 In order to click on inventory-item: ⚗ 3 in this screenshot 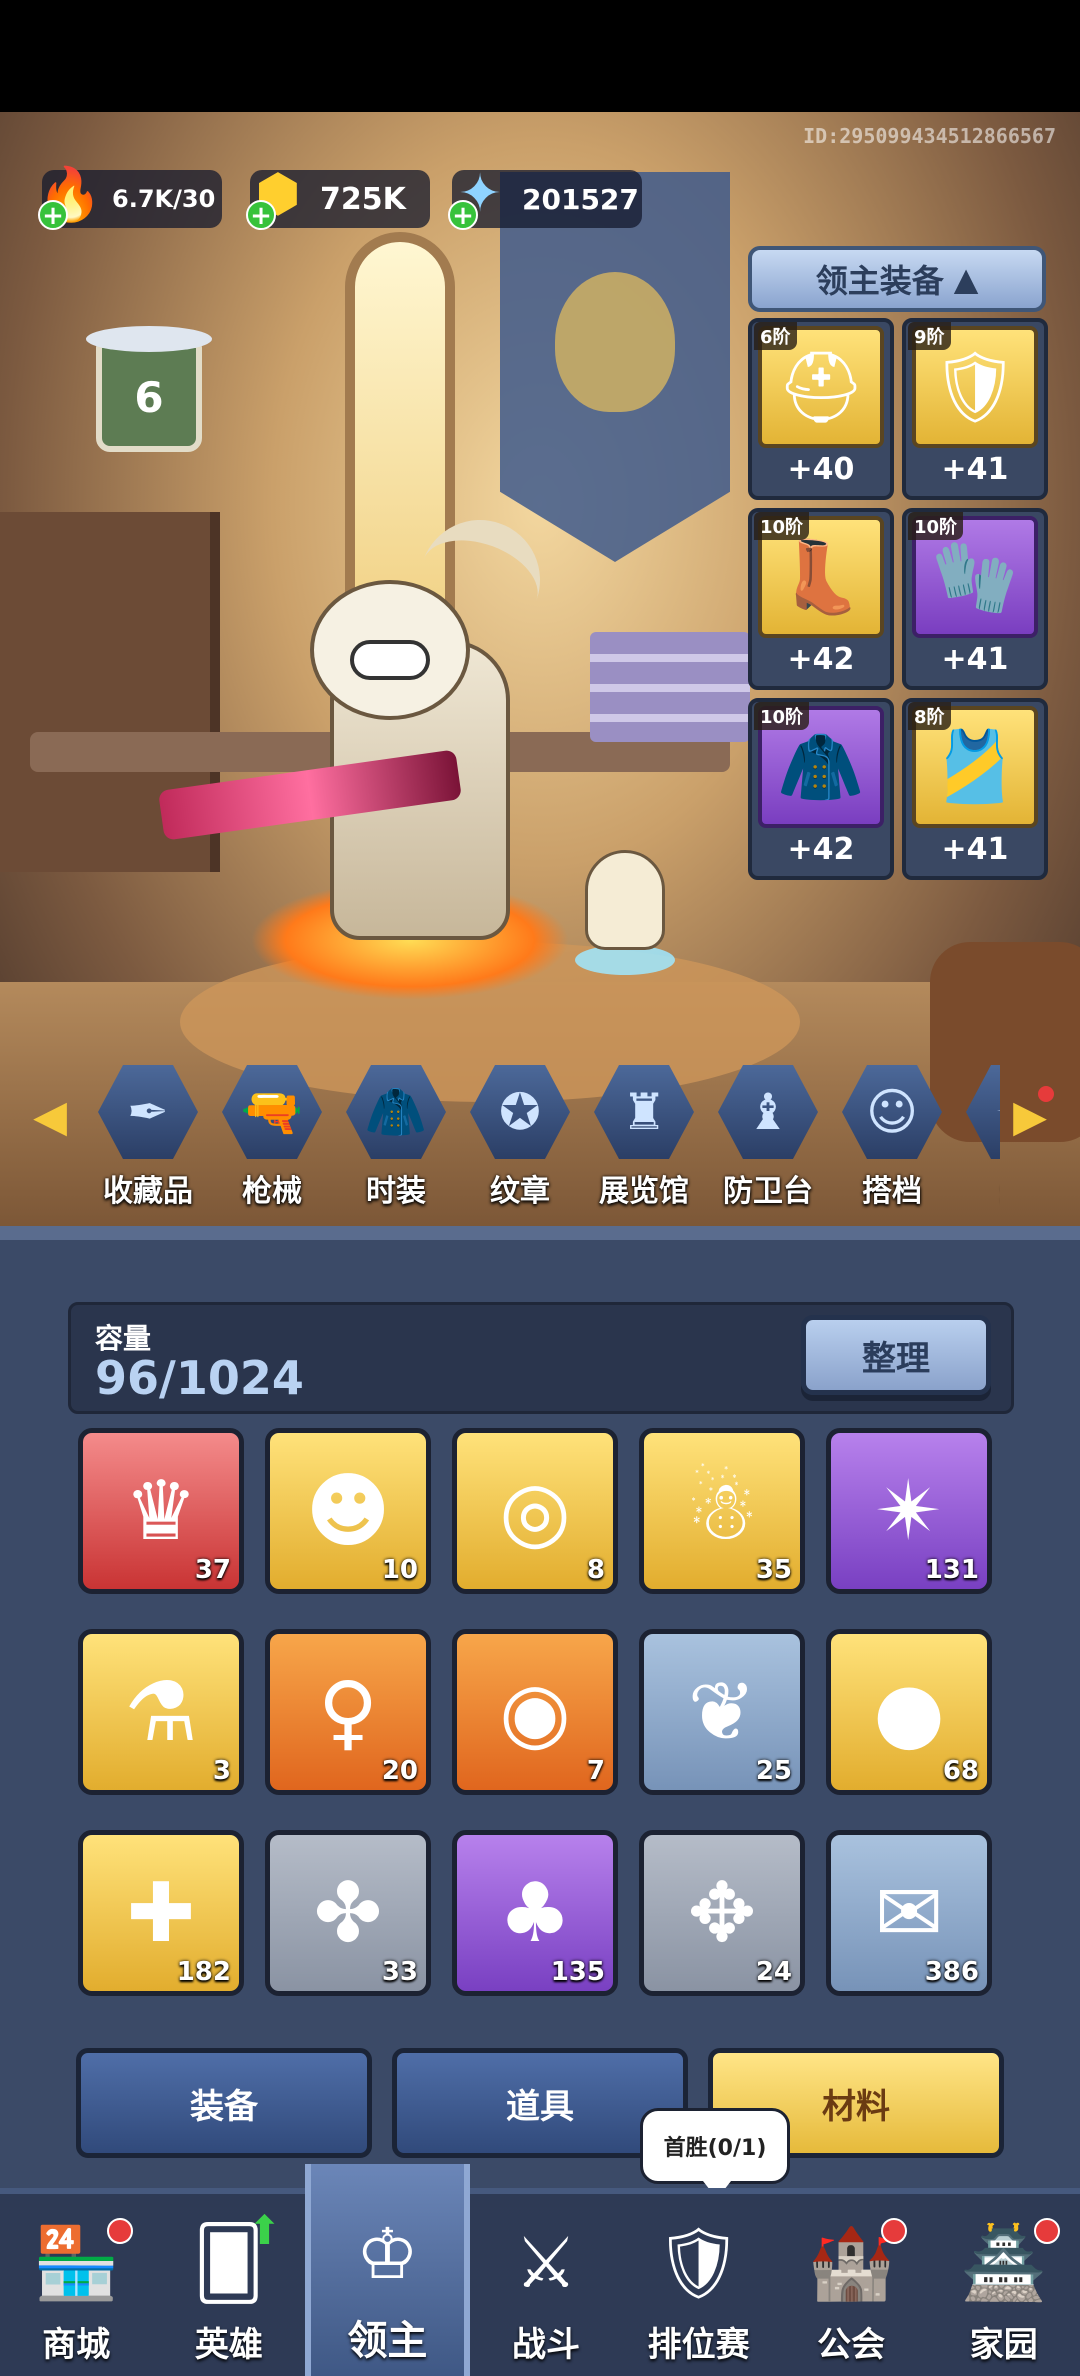, I will do `click(161, 1712)`.